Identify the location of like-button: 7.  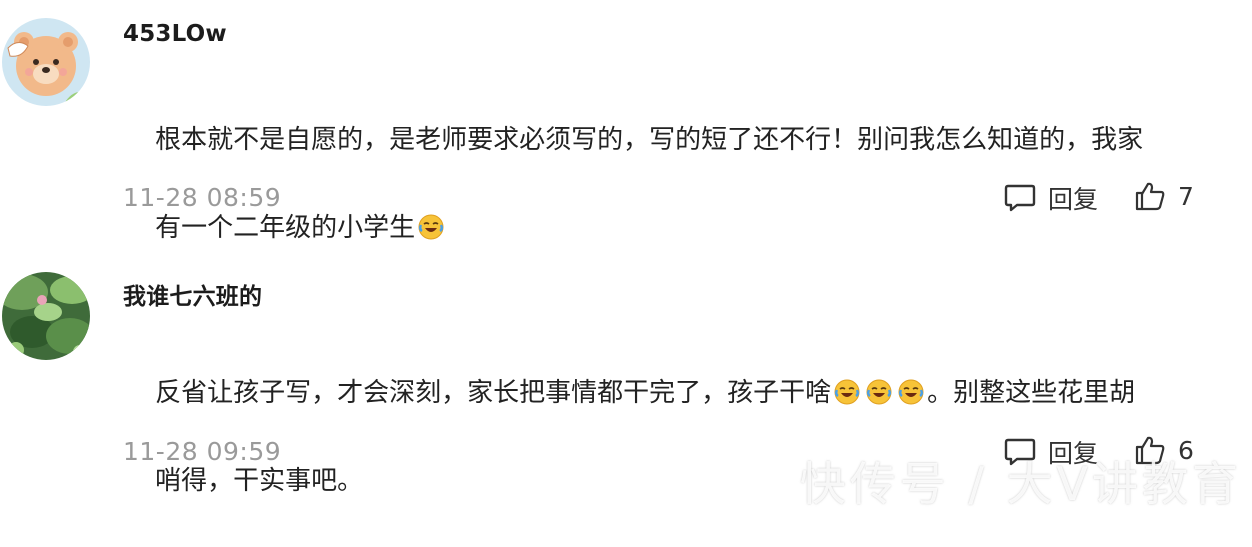
(1164, 196).